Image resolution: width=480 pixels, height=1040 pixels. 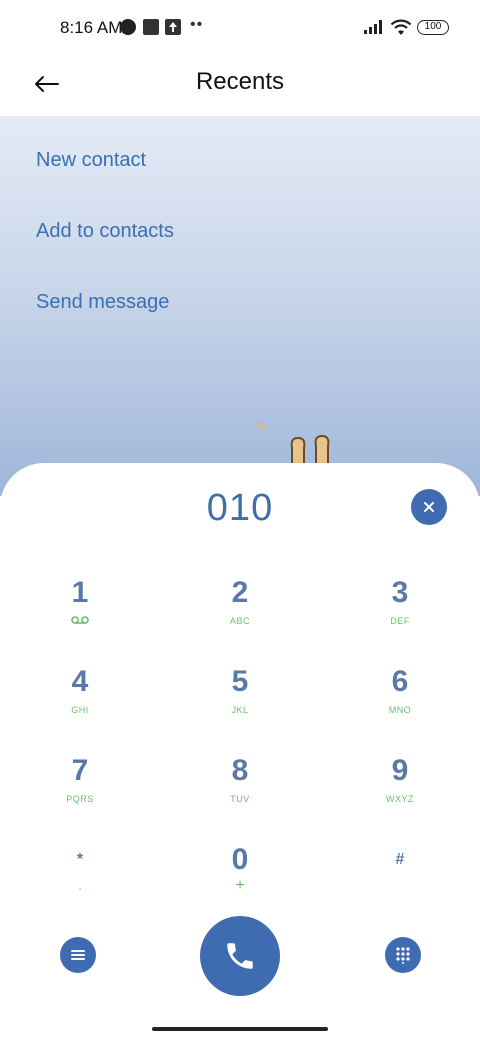 What do you see at coordinates (80, 592) in the screenshot?
I see `key-digit: 1` at bounding box center [80, 592].